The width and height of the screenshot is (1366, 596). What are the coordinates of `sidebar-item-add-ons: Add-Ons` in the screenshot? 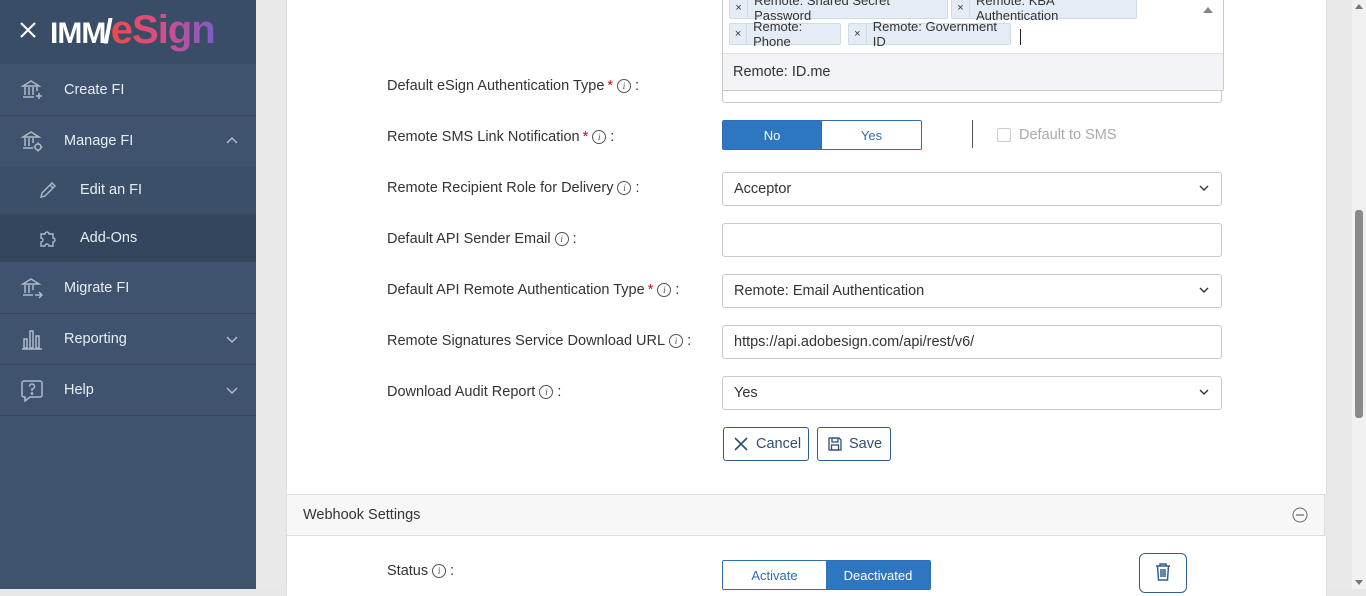 It's located at (128, 238).